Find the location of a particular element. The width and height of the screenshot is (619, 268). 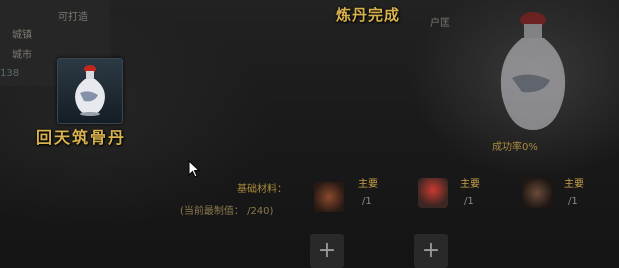

craftable-label: 可打造 is located at coordinates (73, 17).